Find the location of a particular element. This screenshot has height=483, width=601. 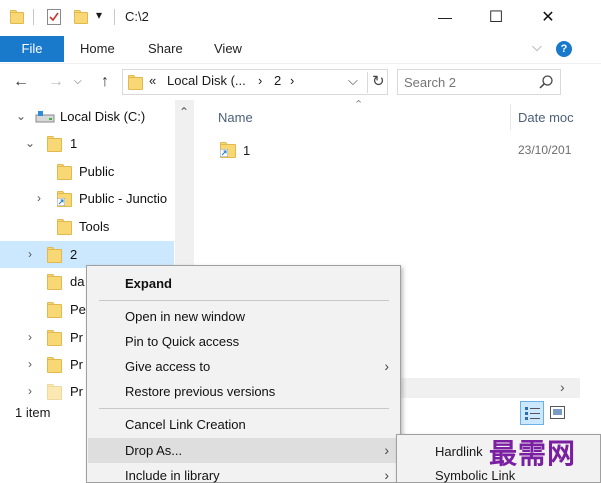

item-count: 1 item is located at coordinates (33, 412).